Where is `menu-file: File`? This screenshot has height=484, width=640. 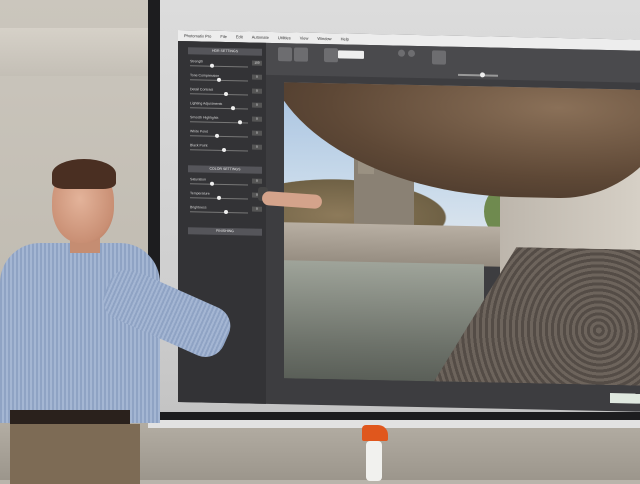 menu-file: File is located at coordinates (223, 36).